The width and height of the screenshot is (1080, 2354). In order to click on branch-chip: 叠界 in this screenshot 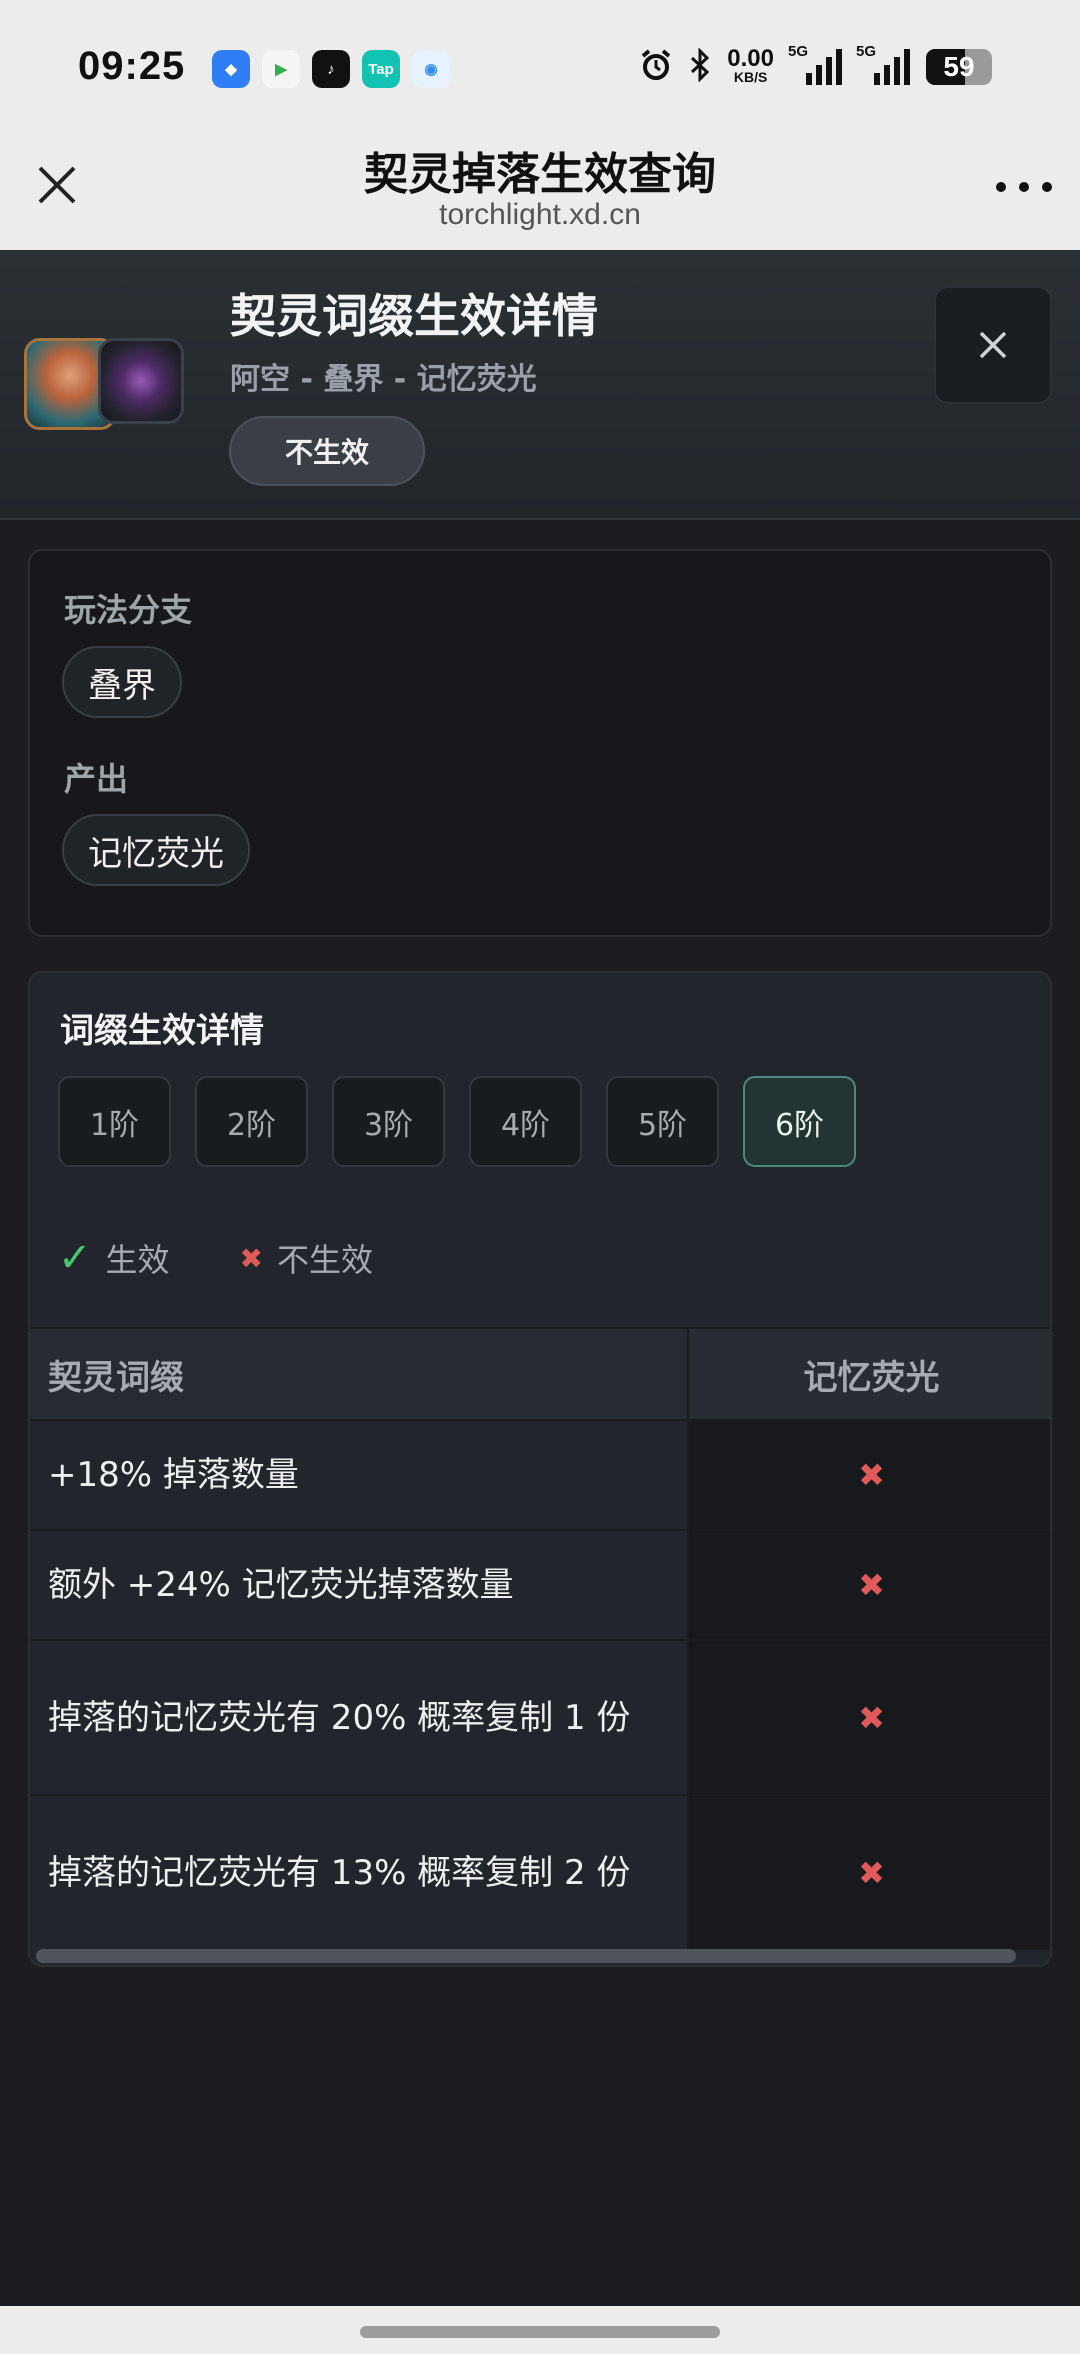, I will do `click(122, 682)`.